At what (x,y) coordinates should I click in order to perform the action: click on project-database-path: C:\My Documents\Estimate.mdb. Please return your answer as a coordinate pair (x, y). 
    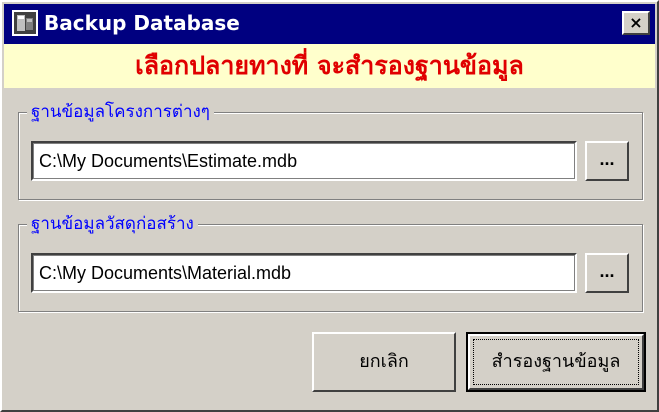
    Looking at the image, I should click on (168, 161).